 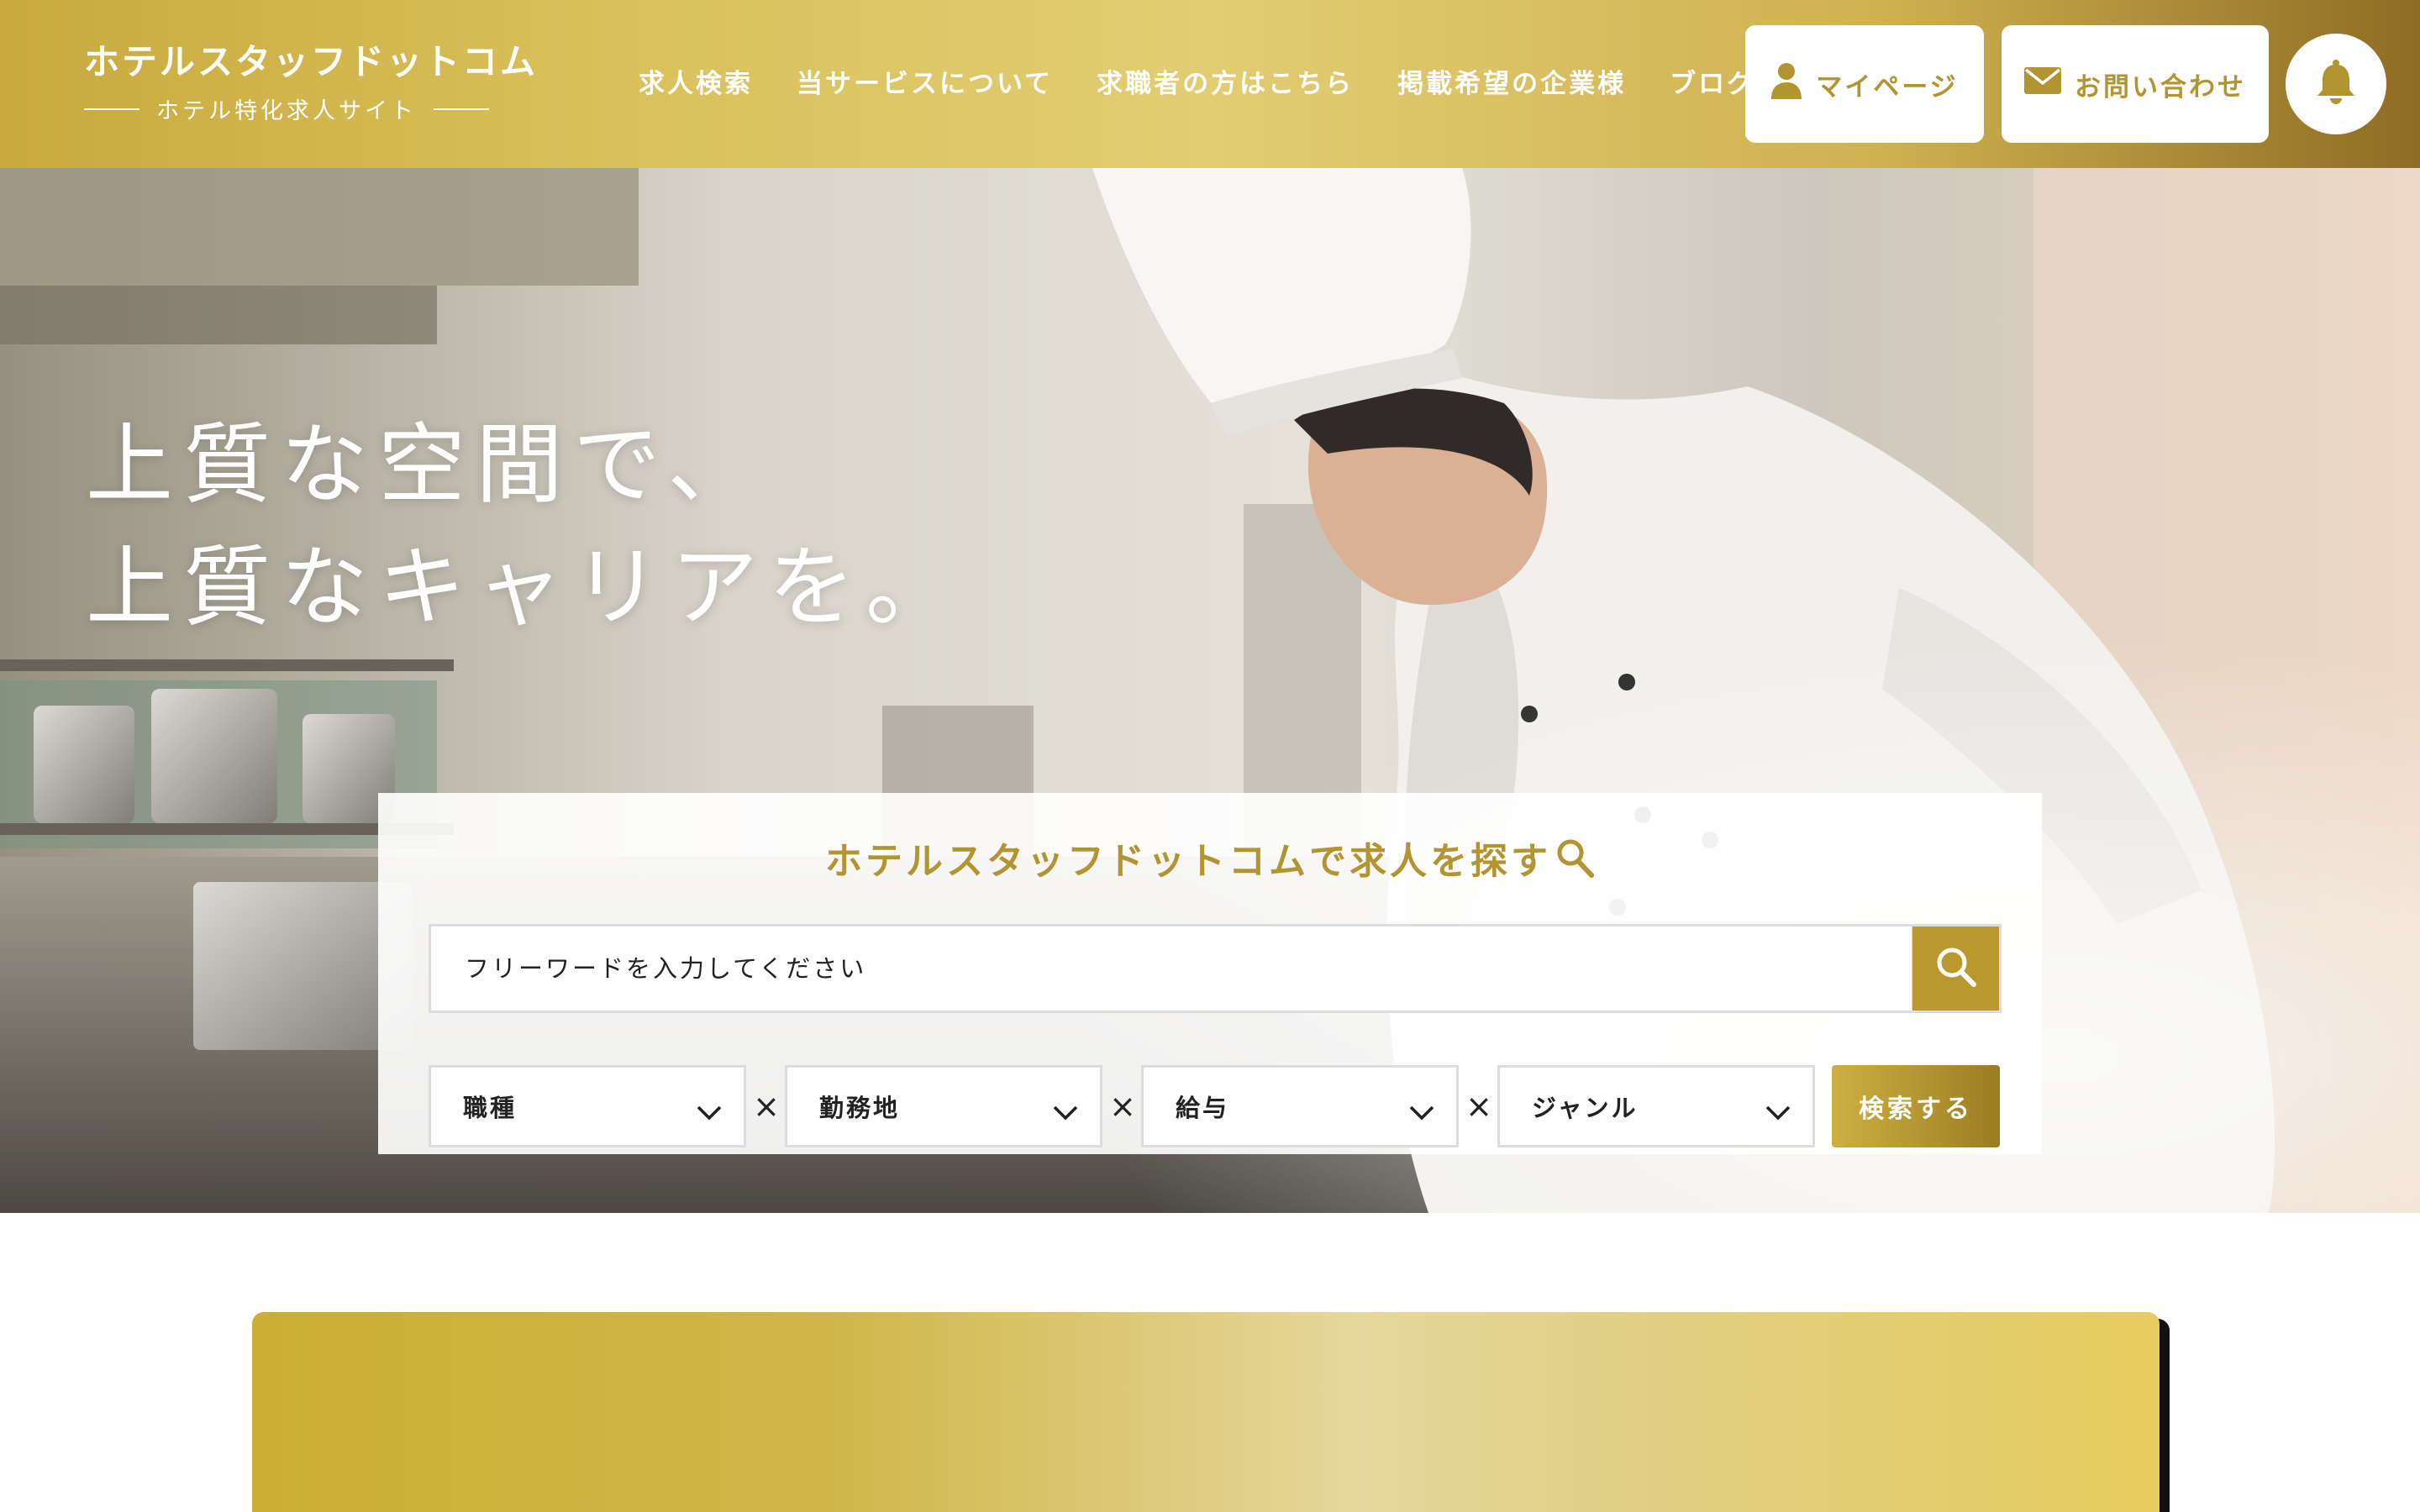 What do you see at coordinates (1656, 1106) in the screenshot?
I see `genre-select: ジャンル` at bounding box center [1656, 1106].